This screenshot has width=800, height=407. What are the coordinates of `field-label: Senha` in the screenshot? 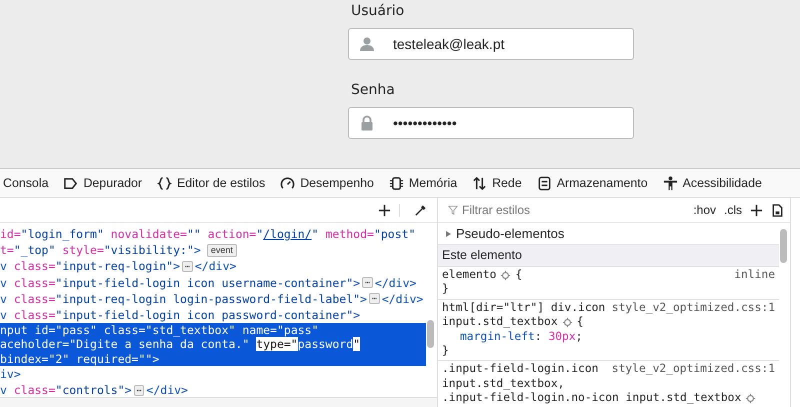 It's located at (373, 90).